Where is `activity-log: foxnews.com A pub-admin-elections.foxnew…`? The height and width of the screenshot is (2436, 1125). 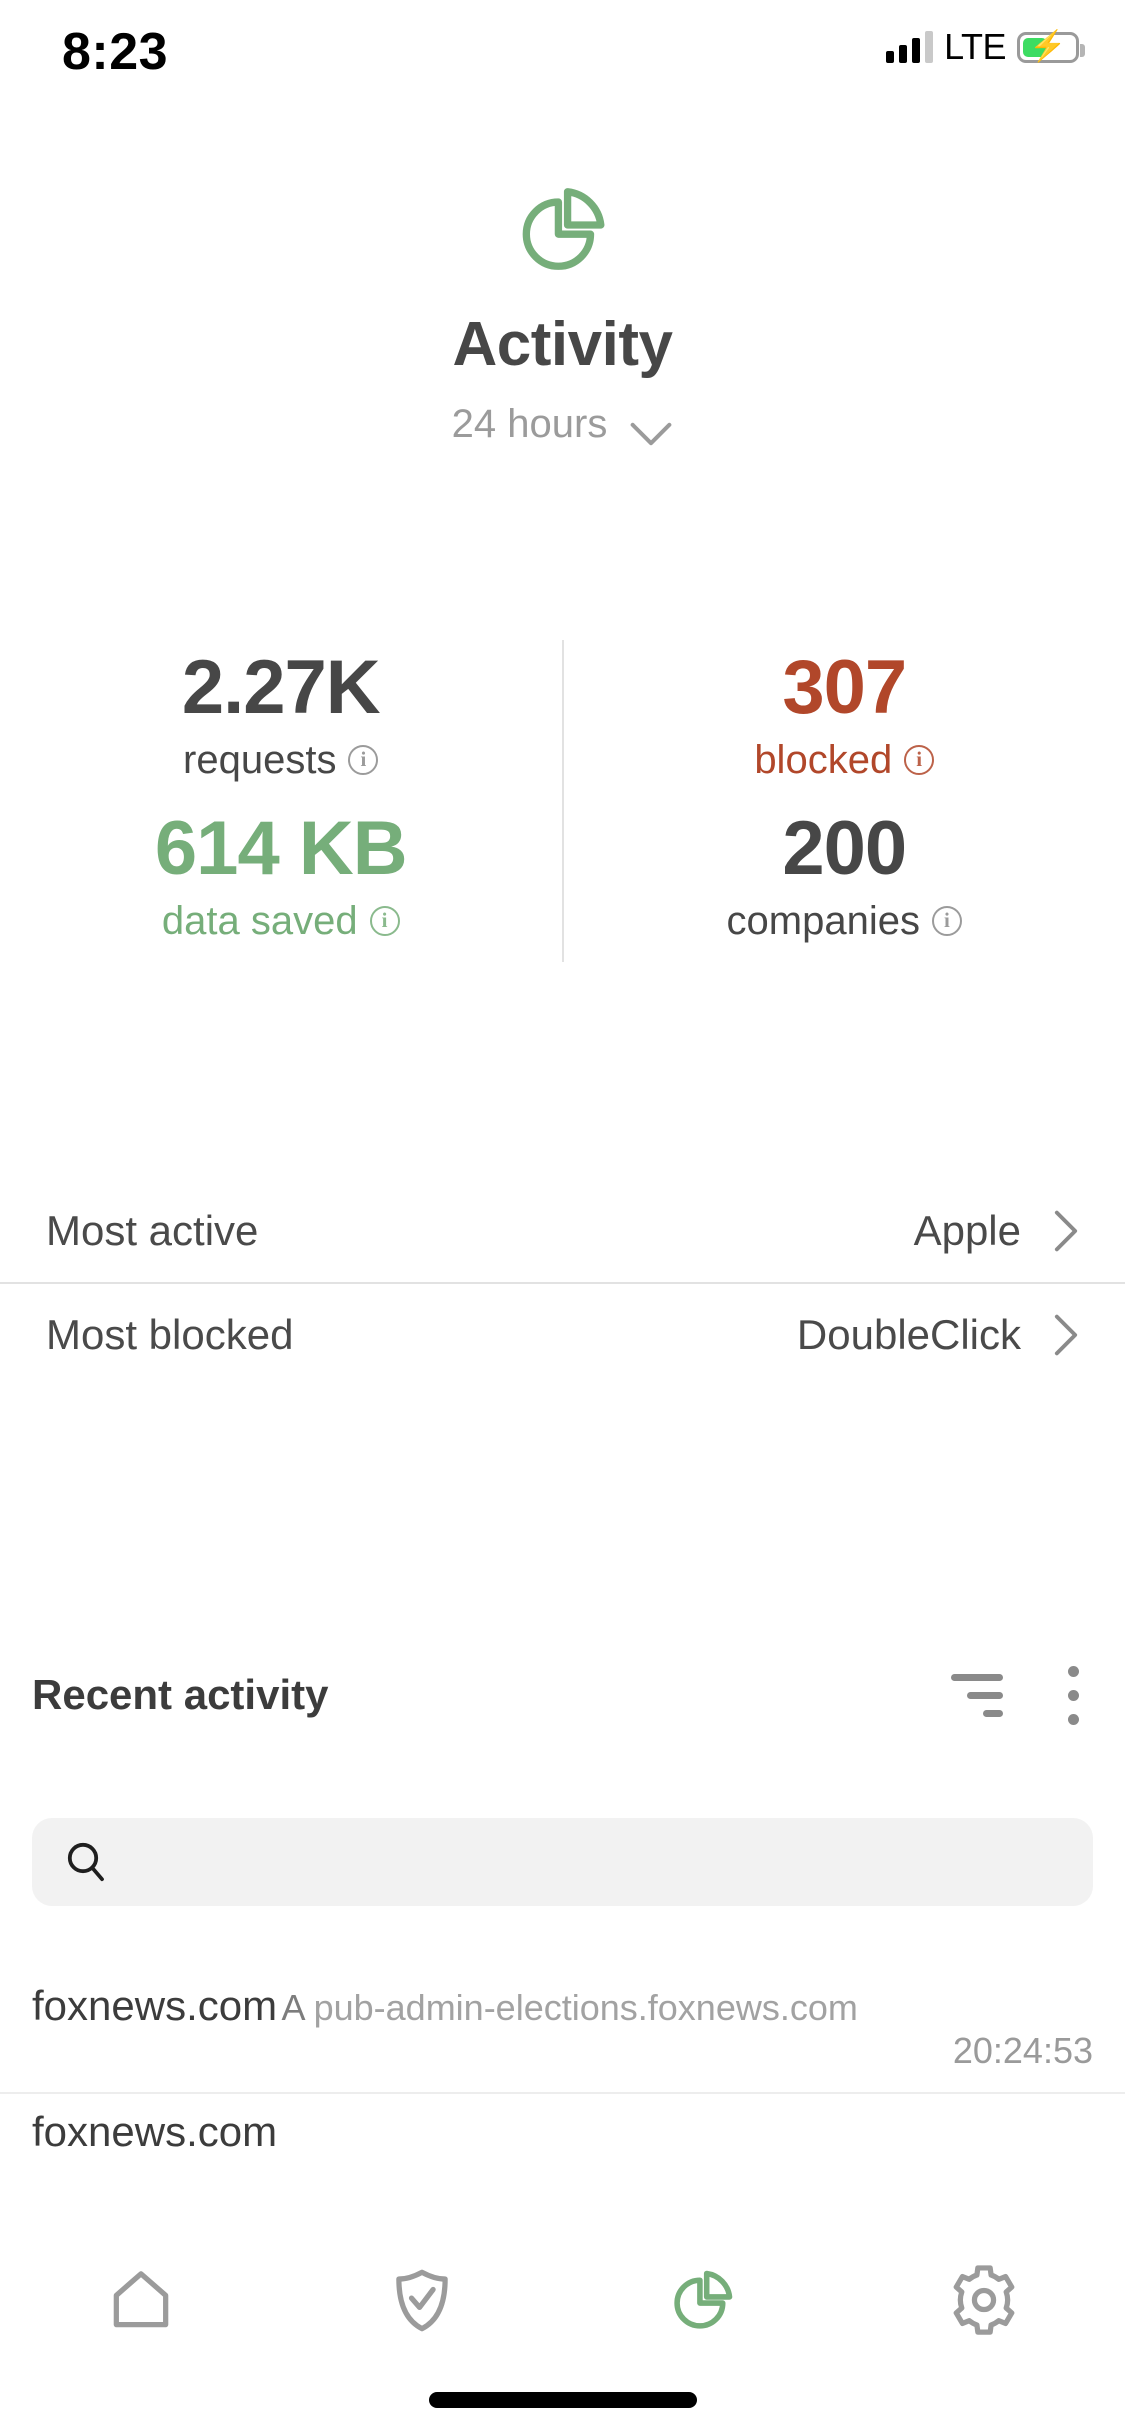
activity-log: foxnews.com A pub-admin-elections.foxnew… is located at coordinates (562, 2072).